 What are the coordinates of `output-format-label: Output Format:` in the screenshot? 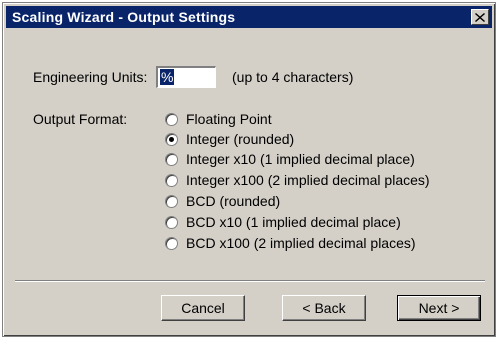 It's located at (80, 119).